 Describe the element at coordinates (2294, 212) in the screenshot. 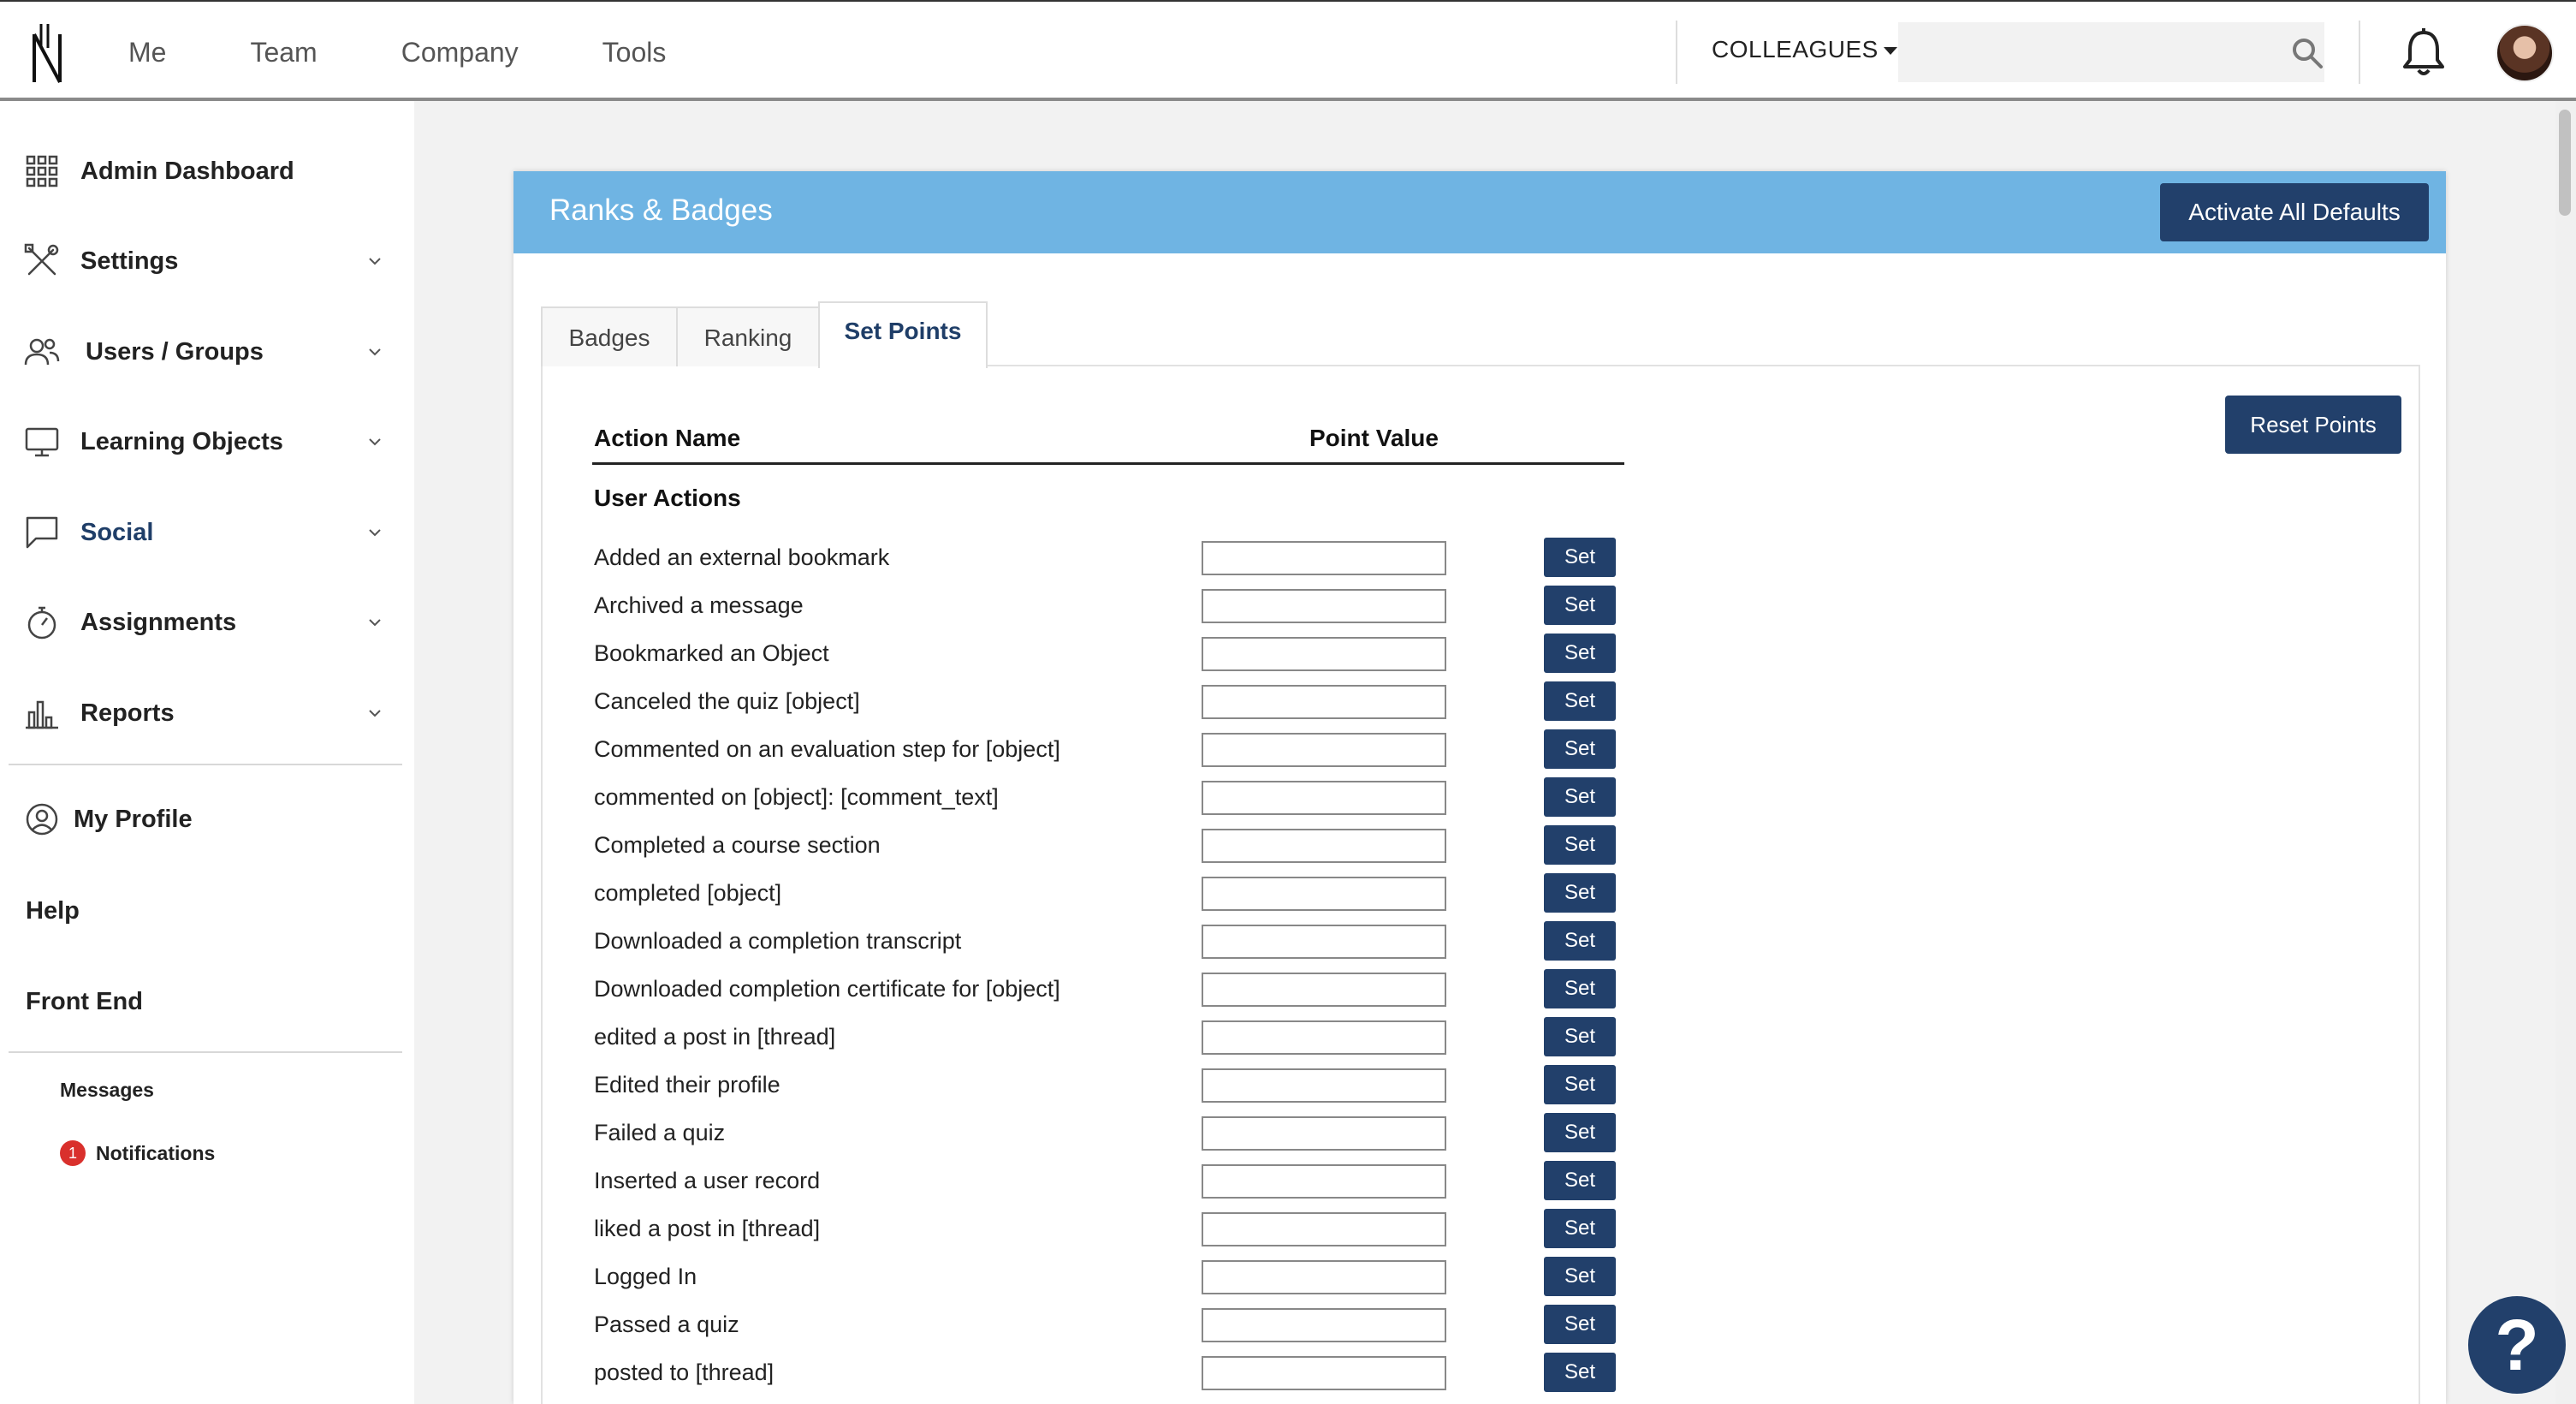

I see `activate-all-defaults-button: Activate All Defaults` at that location.